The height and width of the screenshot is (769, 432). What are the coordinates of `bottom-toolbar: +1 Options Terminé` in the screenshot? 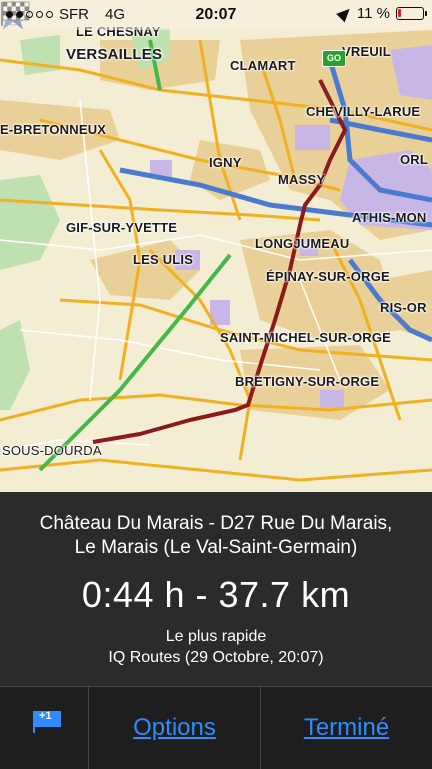 It's located at (216, 727).